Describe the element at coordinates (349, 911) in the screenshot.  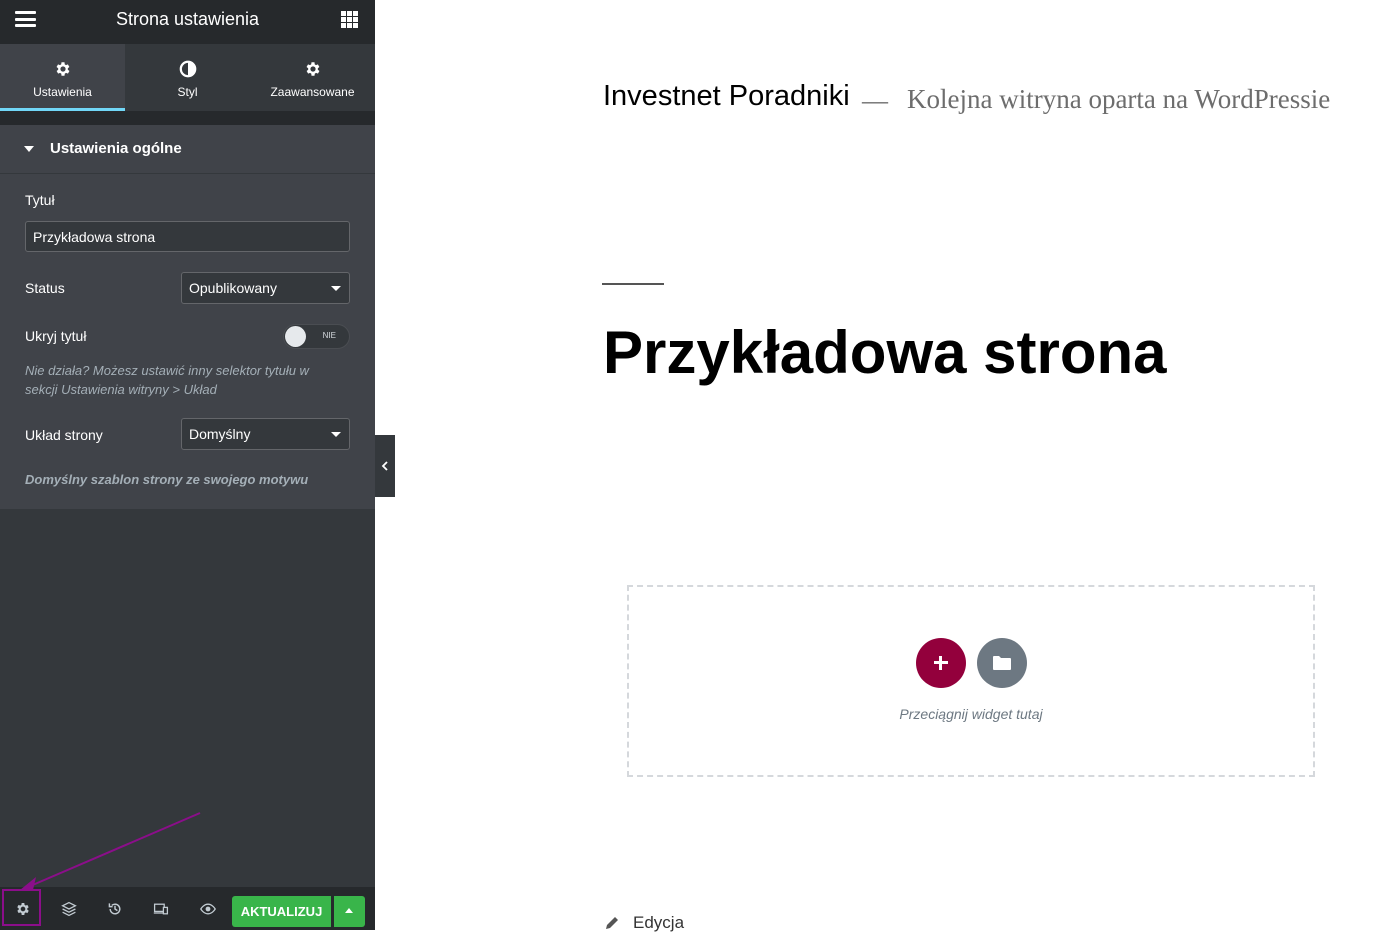
I see `update-options-button` at that location.